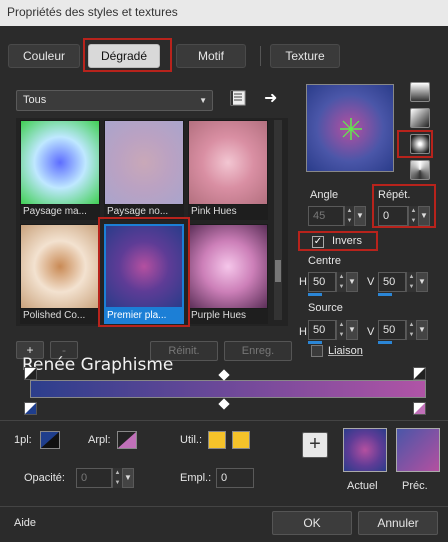  Describe the element at coordinates (420, 118) in the screenshot. I see `rectangular-type-button` at that location.